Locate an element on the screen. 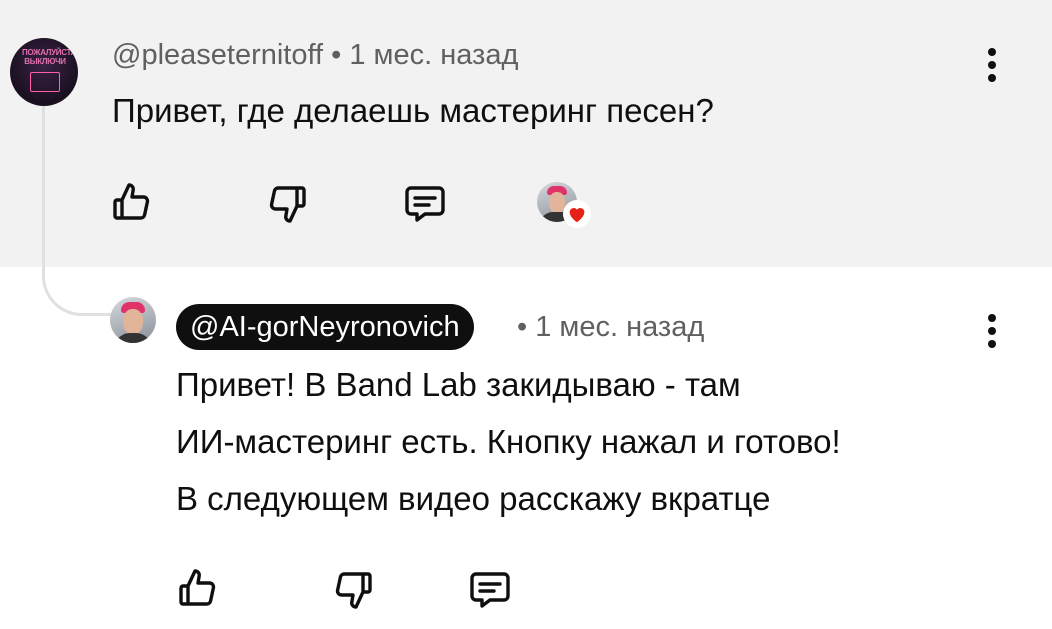 This screenshot has width=1052, height=629. comment-age: 1 мес. назад is located at coordinates (433, 55).